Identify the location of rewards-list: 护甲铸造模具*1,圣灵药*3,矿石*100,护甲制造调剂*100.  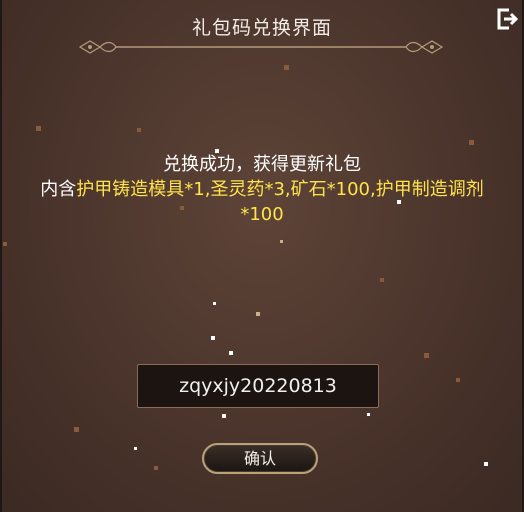
(280, 202).